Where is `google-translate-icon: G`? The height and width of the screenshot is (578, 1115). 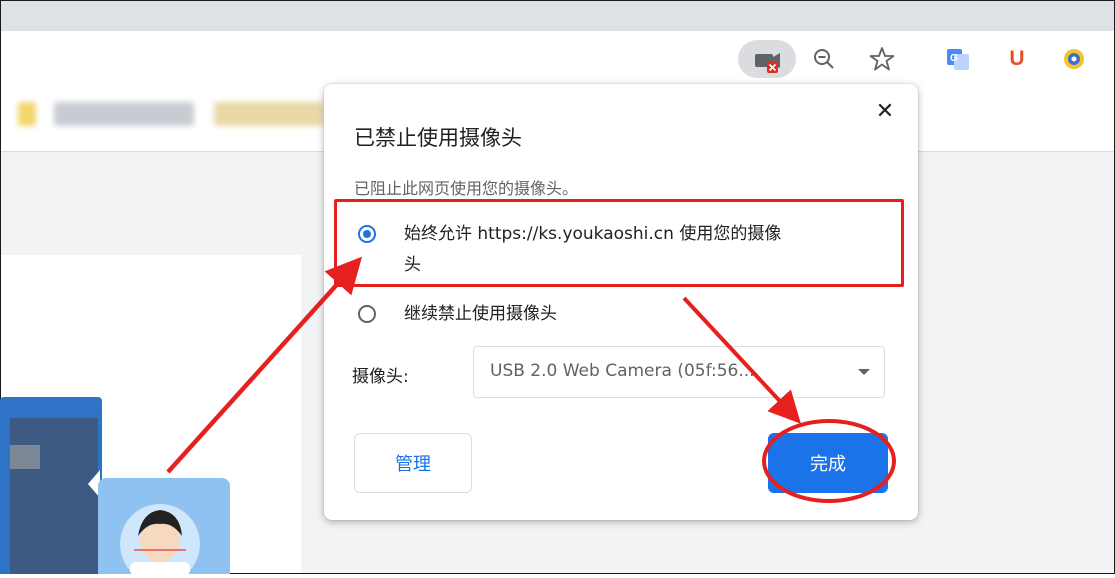
google-translate-icon: G is located at coordinates (958, 59).